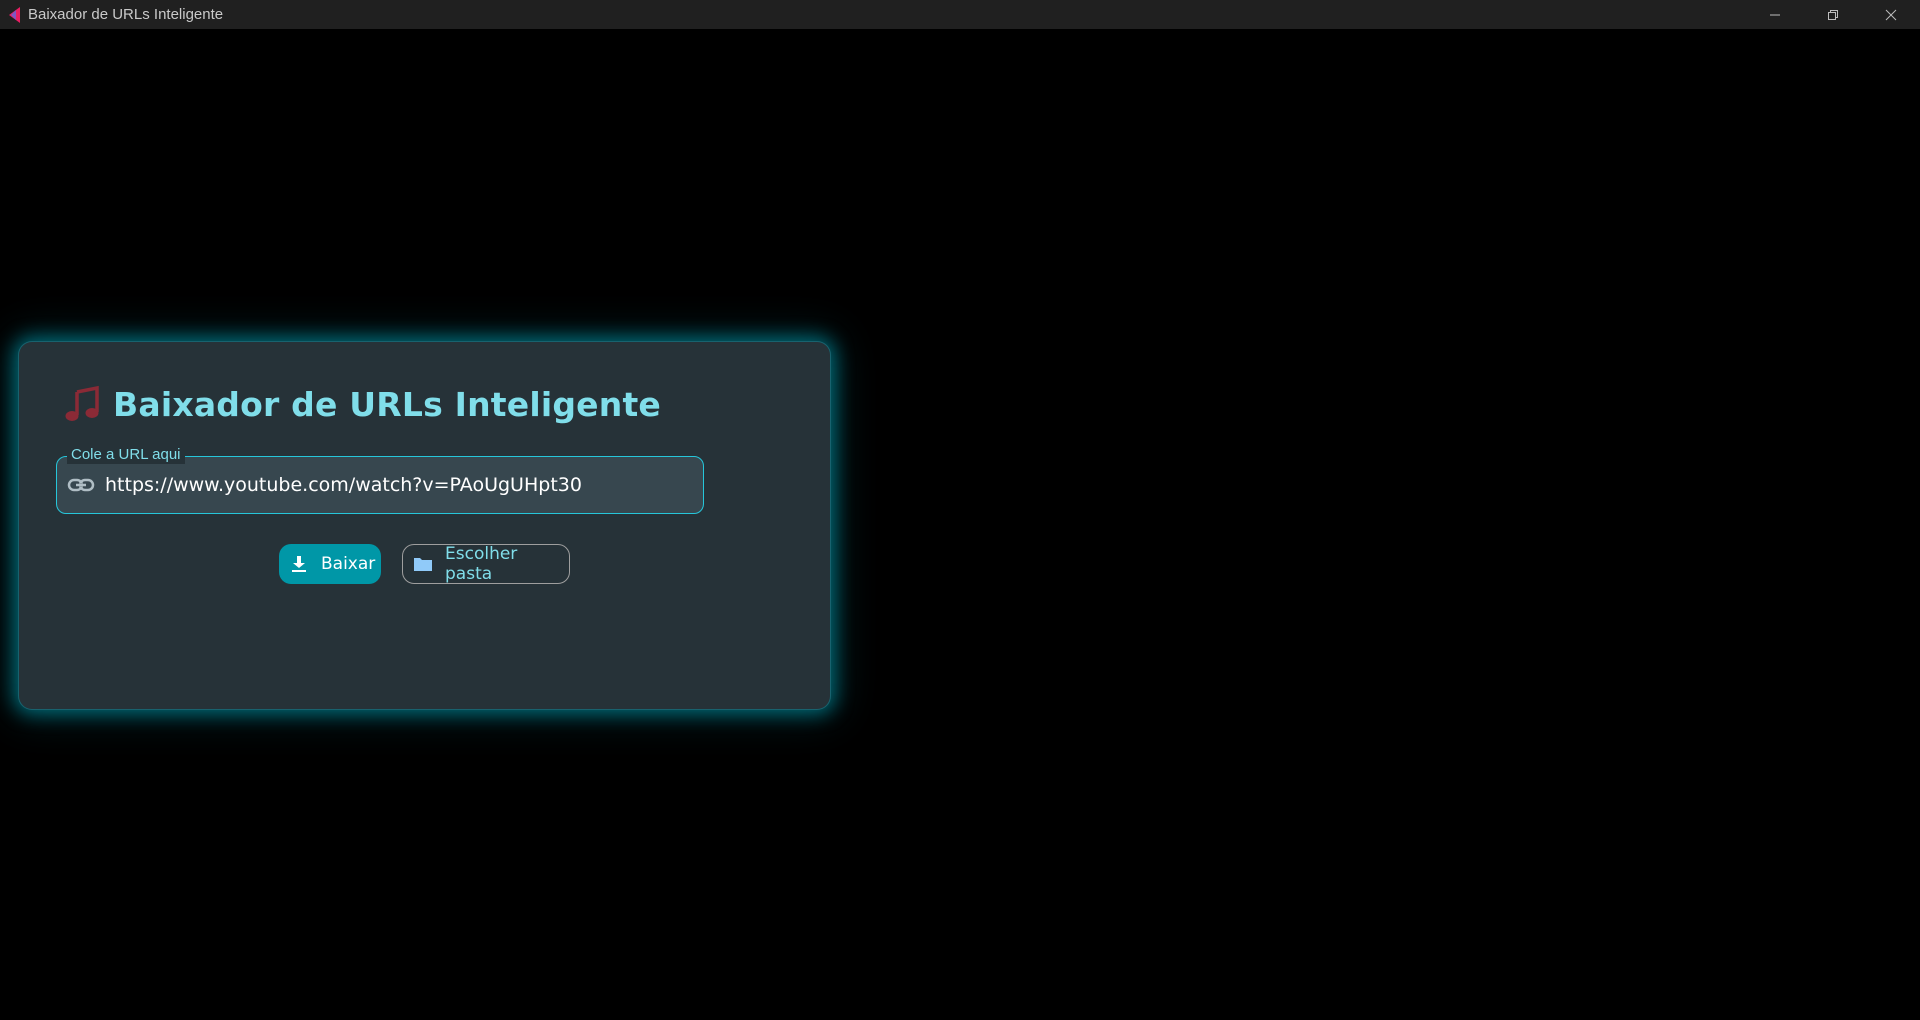 This screenshot has height=1020, width=1920. I want to click on choose-folder-button-label: Escolher pasta, so click(481, 564).